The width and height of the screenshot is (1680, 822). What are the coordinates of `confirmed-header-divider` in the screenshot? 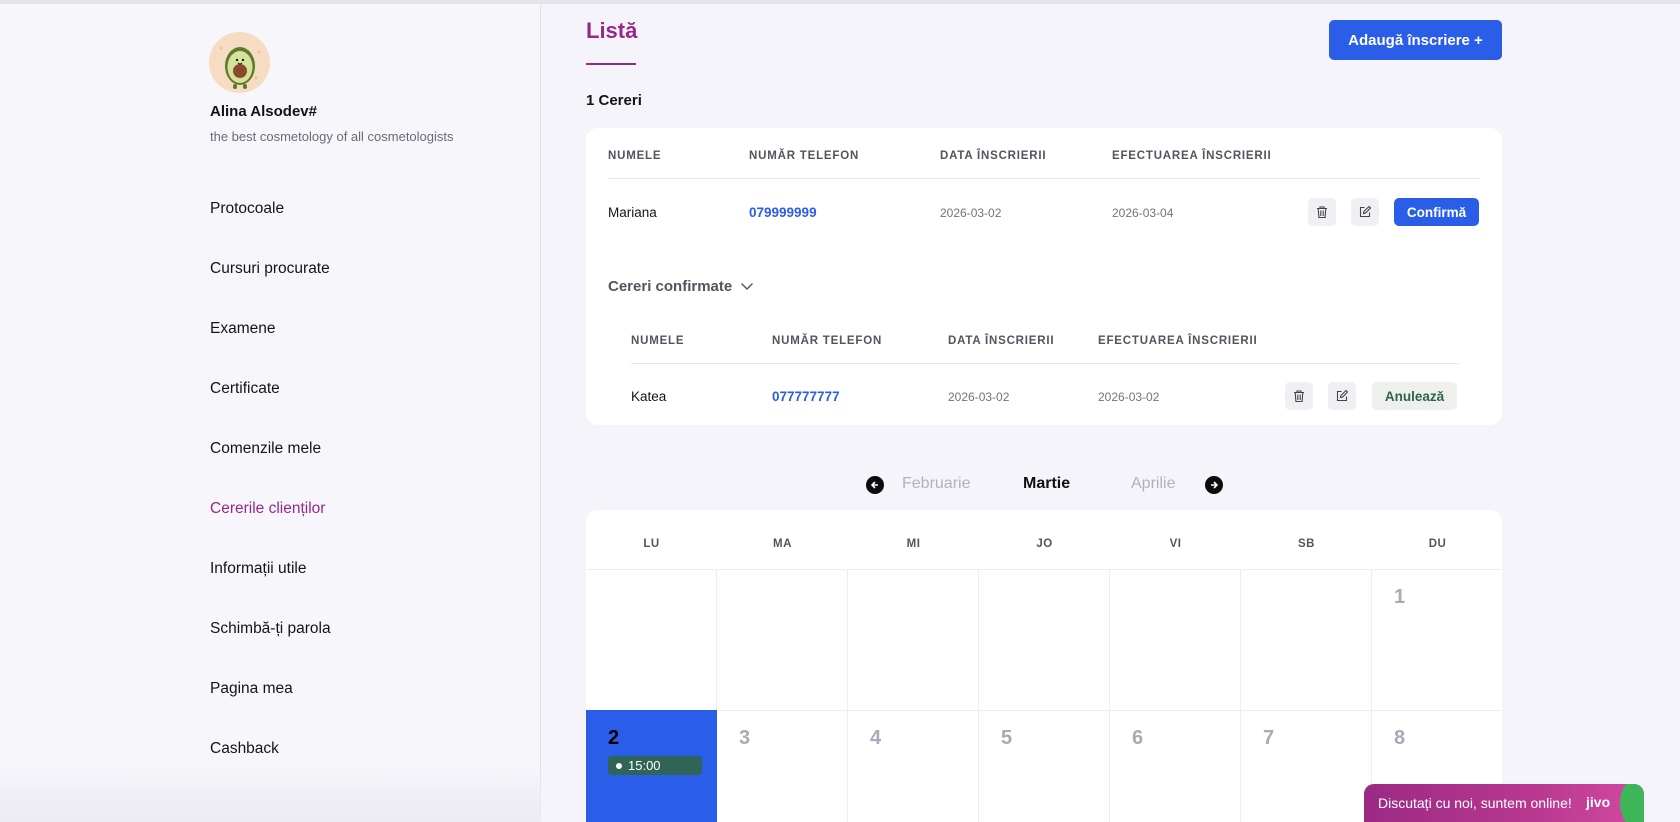 It's located at (1045, 363).